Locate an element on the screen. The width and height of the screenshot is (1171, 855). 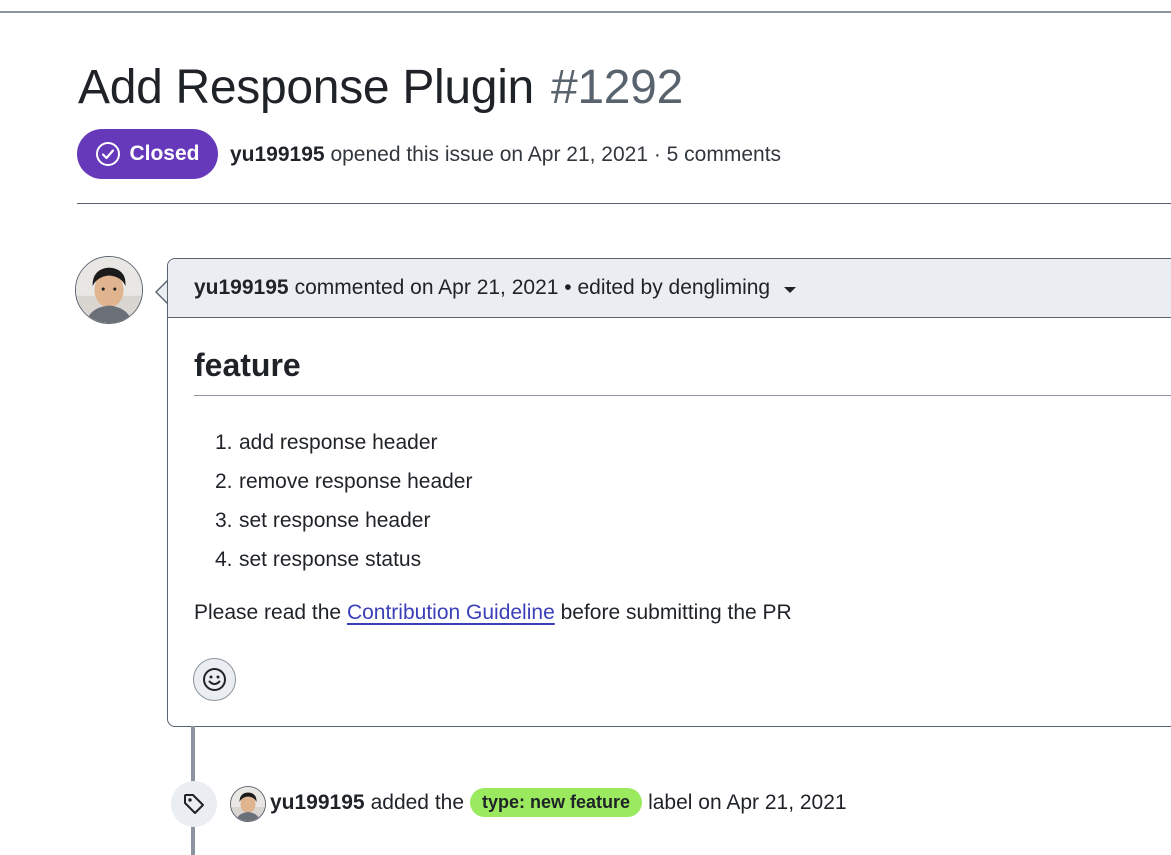
issue-title-text: Add Response Plugin is located at coordinates (306, 87).